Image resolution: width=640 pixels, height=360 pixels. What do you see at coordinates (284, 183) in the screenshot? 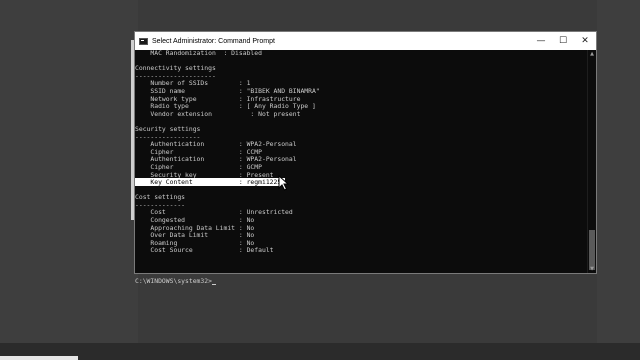
I see `mouse-pointer-icon` at bounding box center [284, 183].